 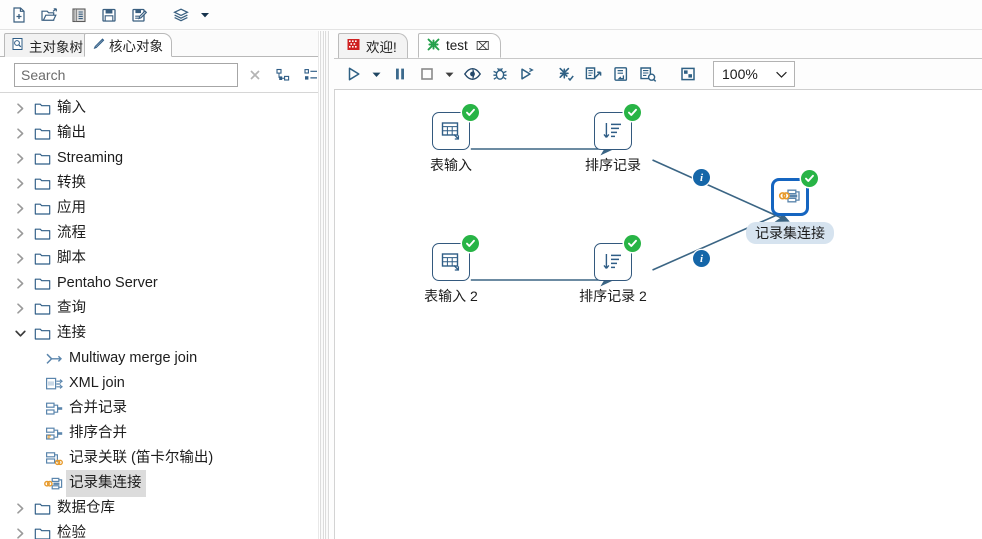 What do you see at coordinates (160, 15) in the screenshot?
I see `toolbar-separator` at bounding box center [160, 15].